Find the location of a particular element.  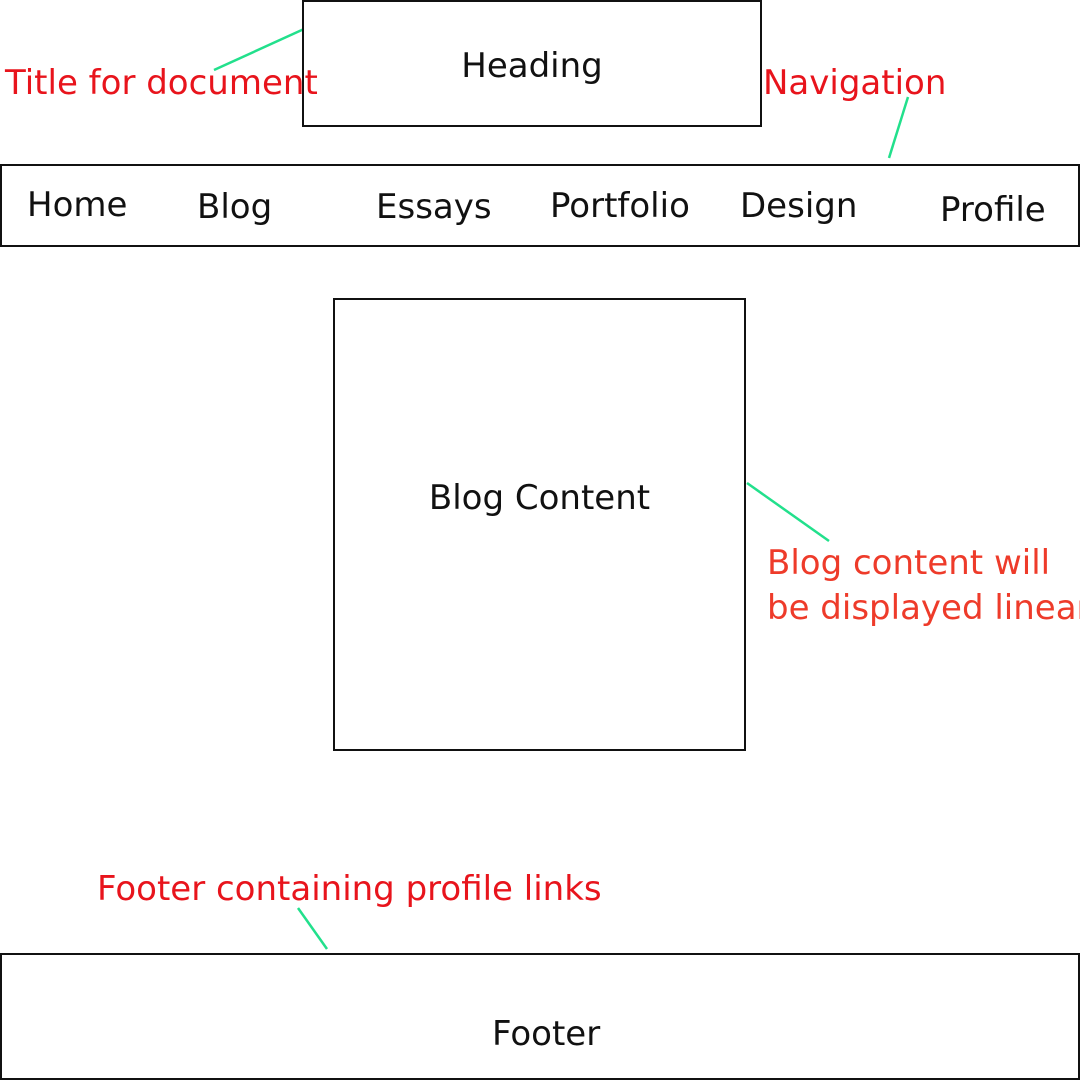

nav-item-portfolio: Portfolio is located at coordinates (620, 206).